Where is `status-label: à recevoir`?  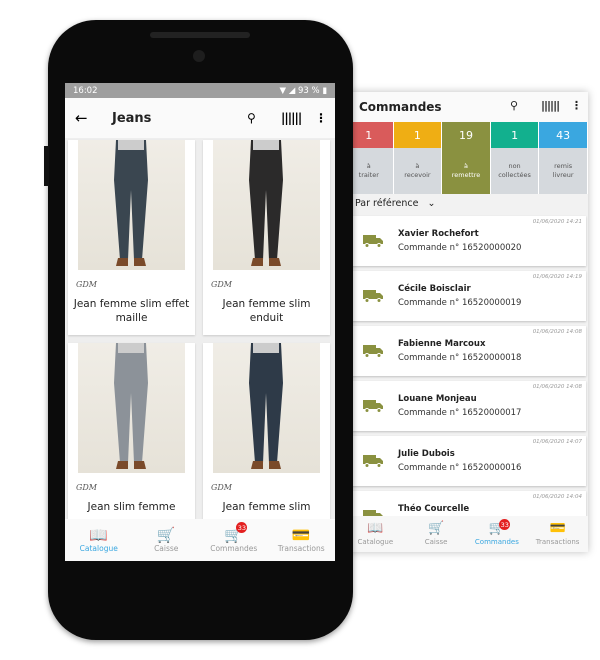
status-label: à recevoir is located at coordinates (417, 171).